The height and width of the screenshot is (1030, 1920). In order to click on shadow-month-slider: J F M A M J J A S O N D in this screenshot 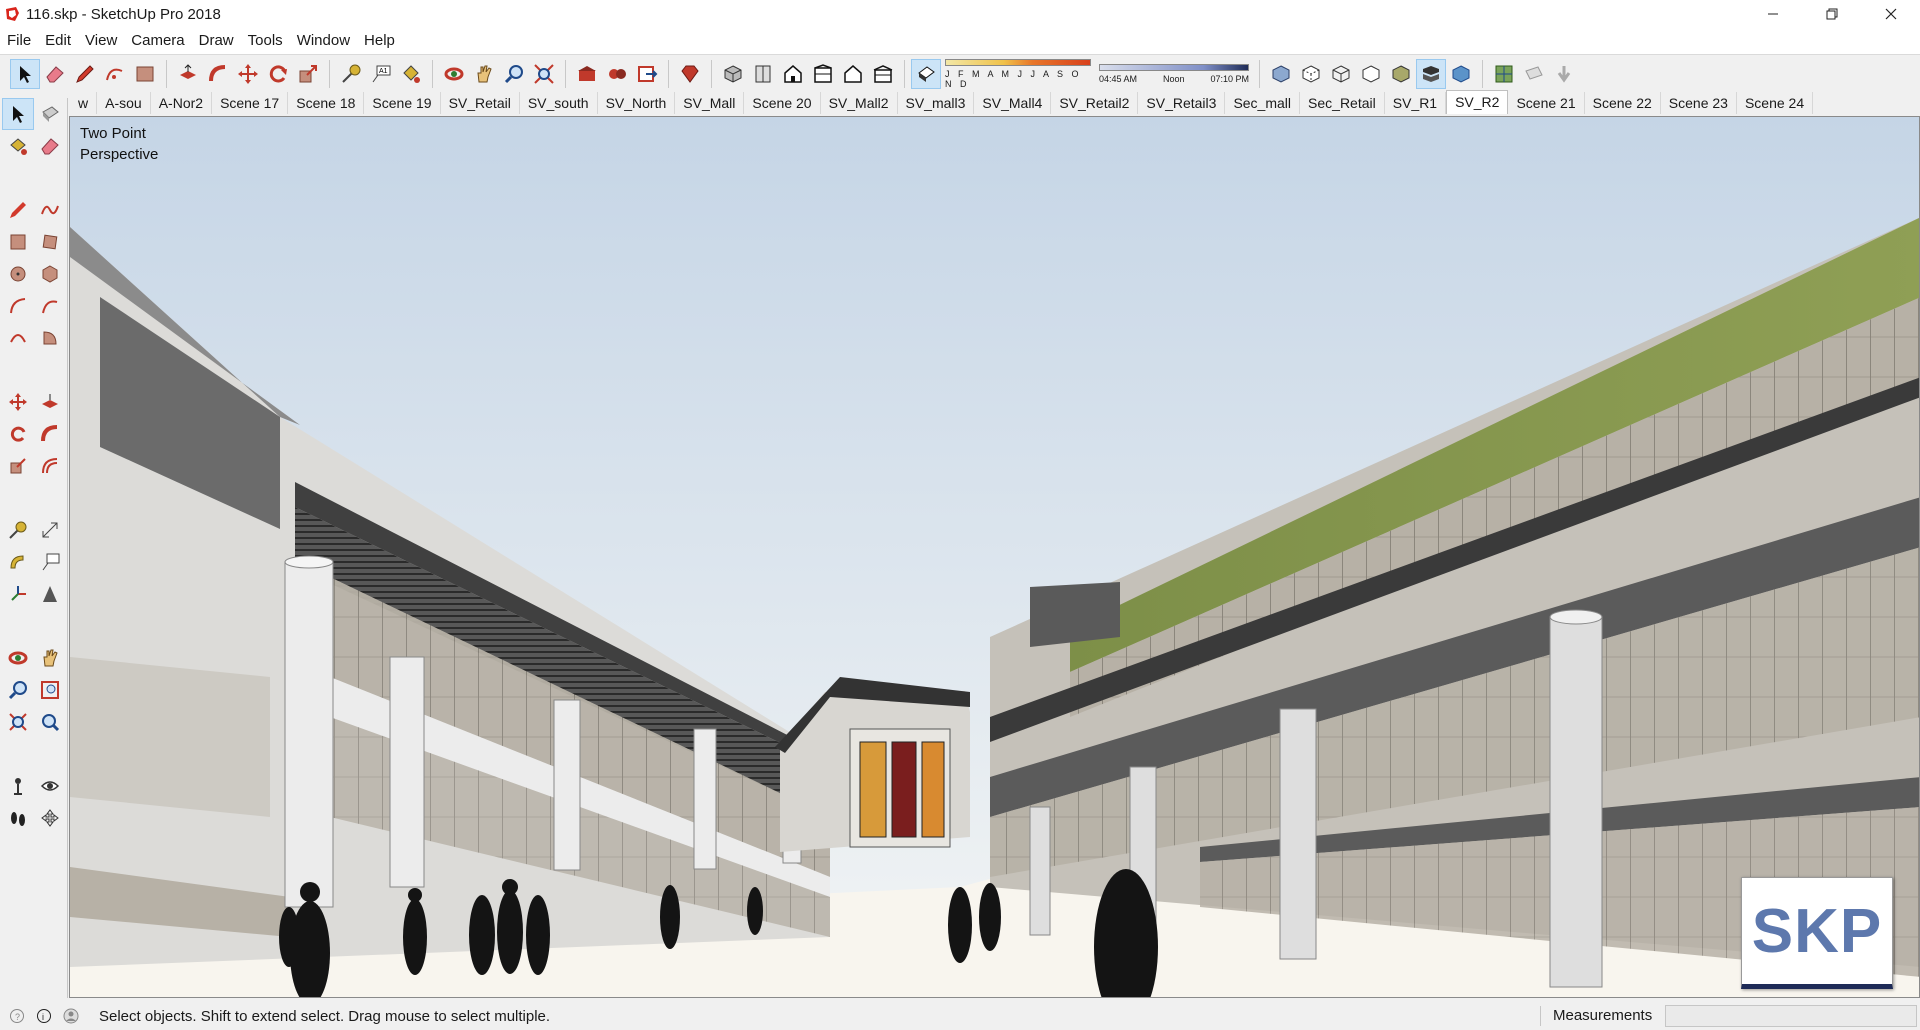, I will do `click(1018, 74)`.